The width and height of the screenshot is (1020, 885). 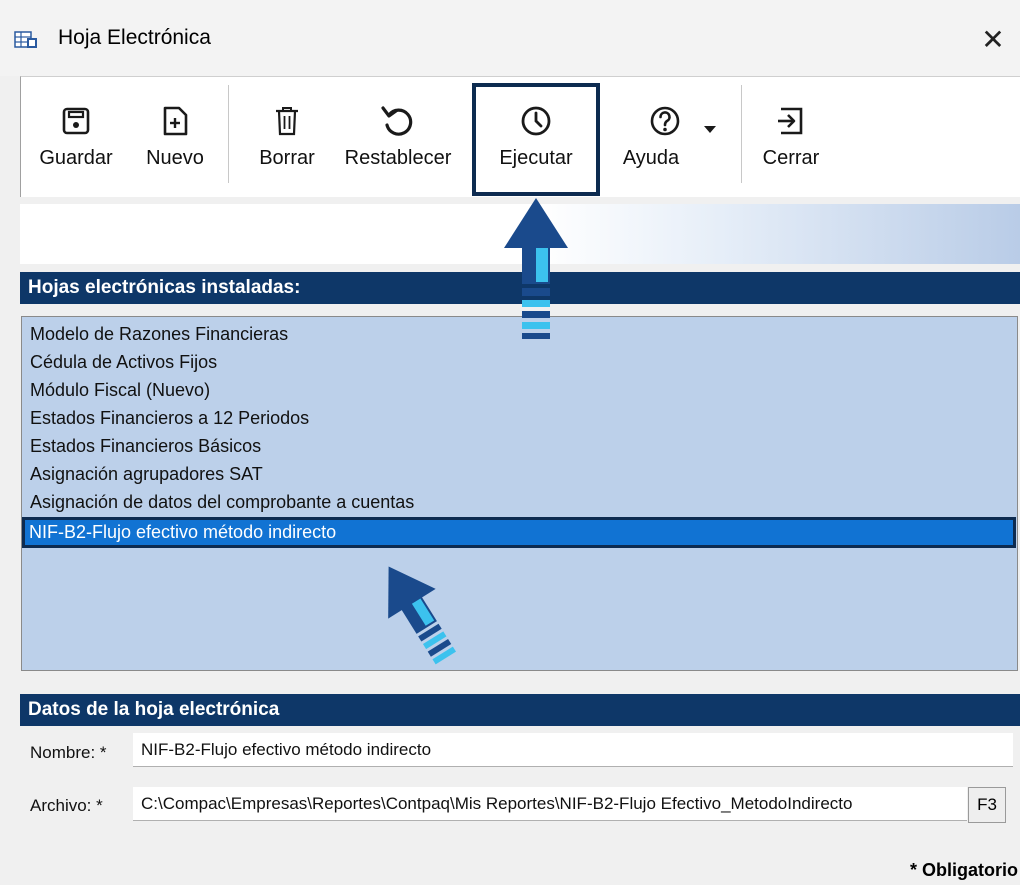 I want to click on save-label: Guardar, so click(x=76, y=158).